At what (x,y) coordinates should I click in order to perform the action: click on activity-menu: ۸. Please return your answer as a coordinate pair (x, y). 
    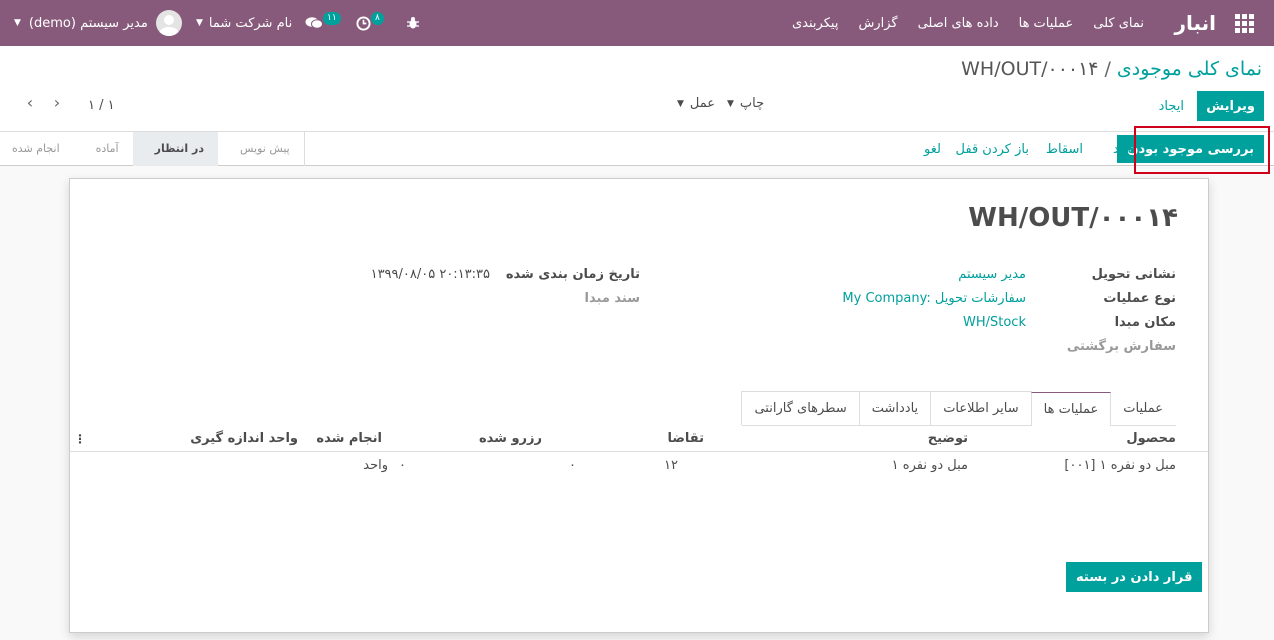
    Looking at the image, I should click on (370, 23).